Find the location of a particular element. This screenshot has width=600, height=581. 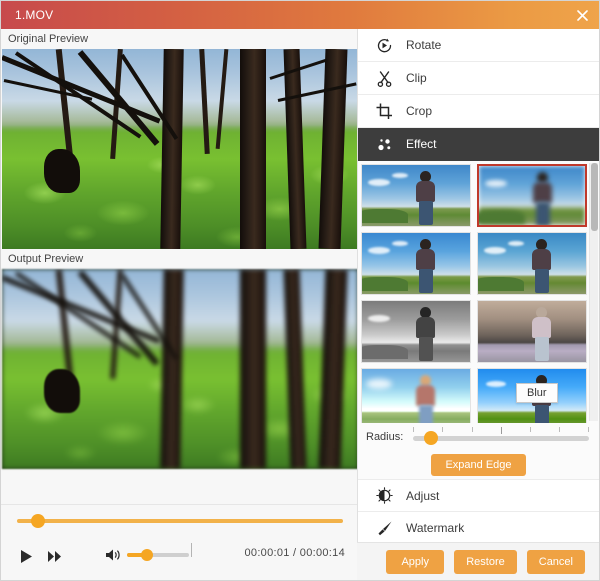

volume-control is located at coordinates (147, 555).